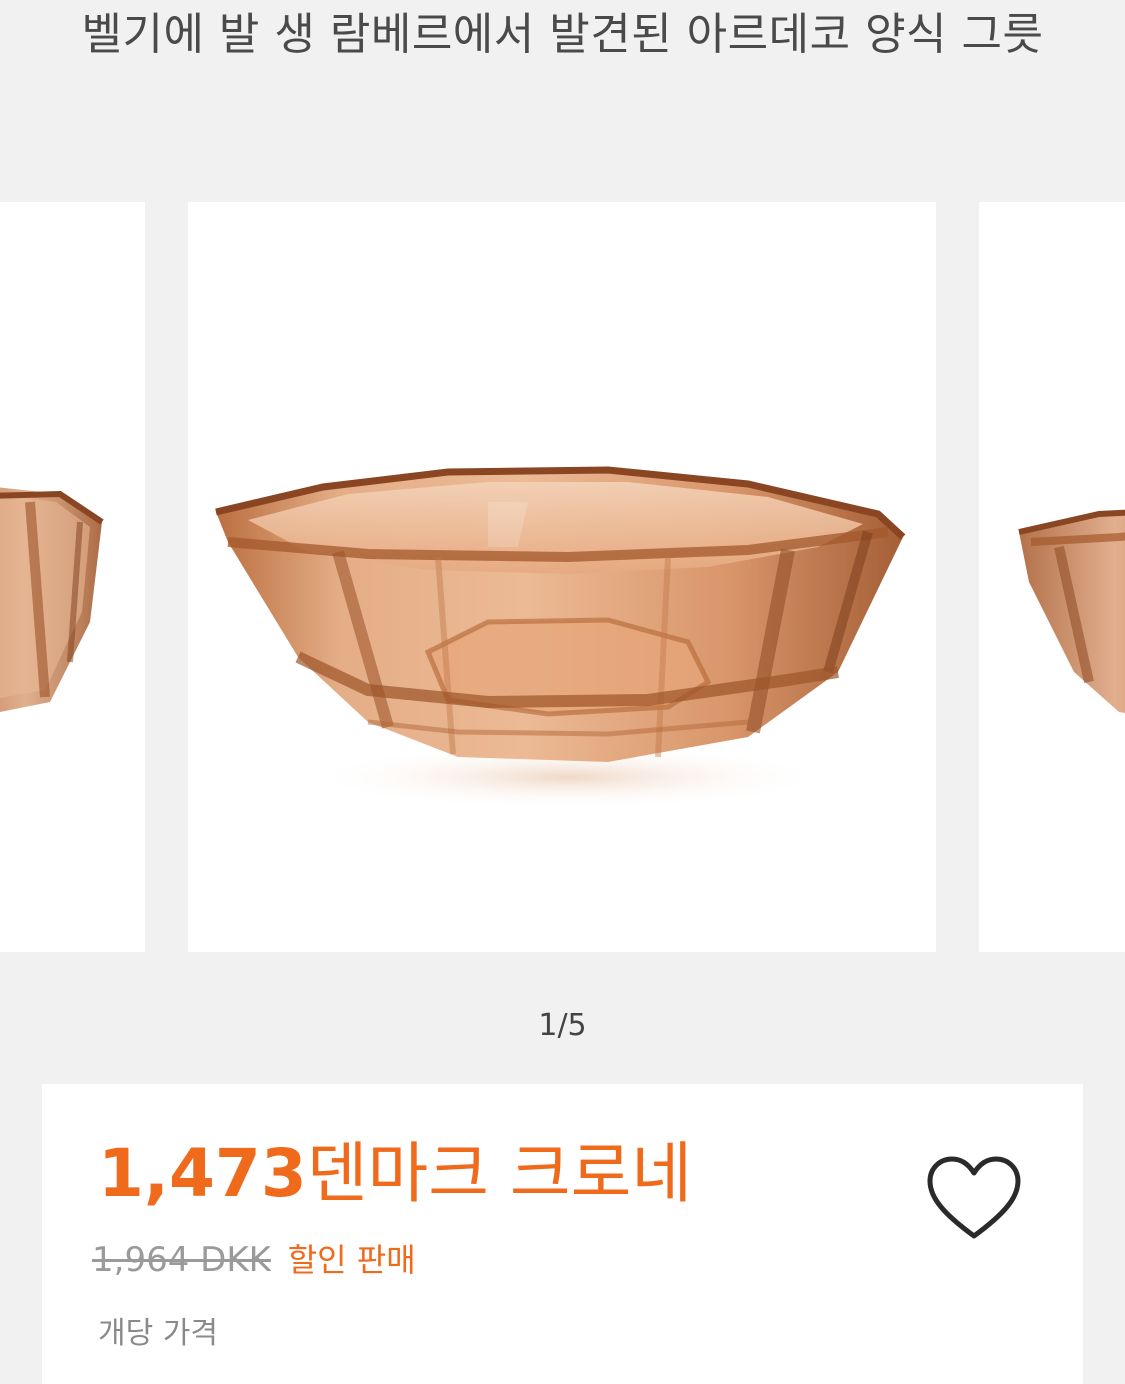 The image size is (1125, 1384). Describe the element at coordinates (562, 1025) in the screenshot. I see `carousel-counter: 1/5` at that location.